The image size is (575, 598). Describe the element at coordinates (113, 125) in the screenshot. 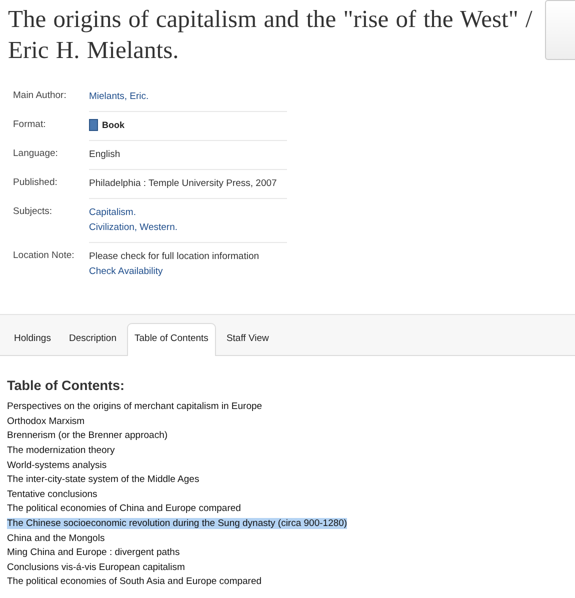

I see `format-value: Book` at that location.